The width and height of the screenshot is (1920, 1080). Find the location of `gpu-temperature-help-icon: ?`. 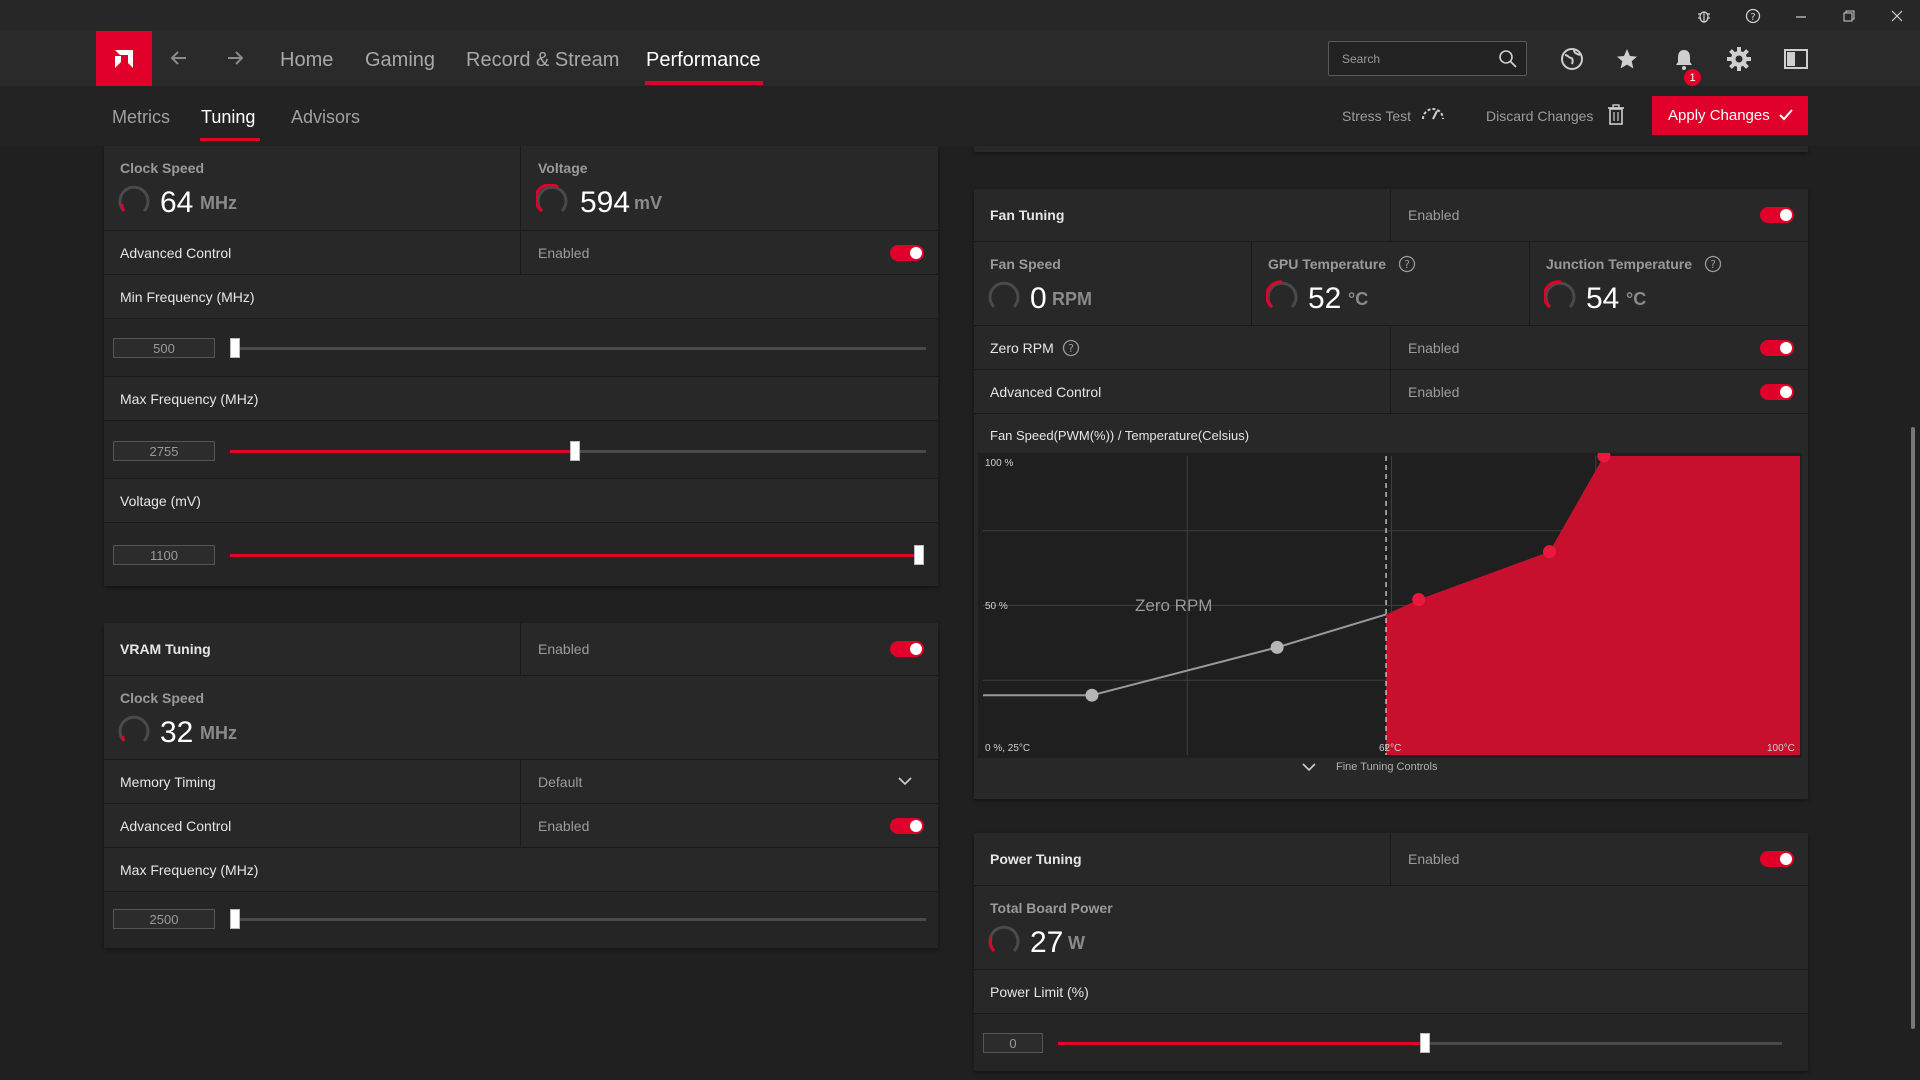

gpu-temperature-help-icon: ? is located at coordinates (1407, 264).